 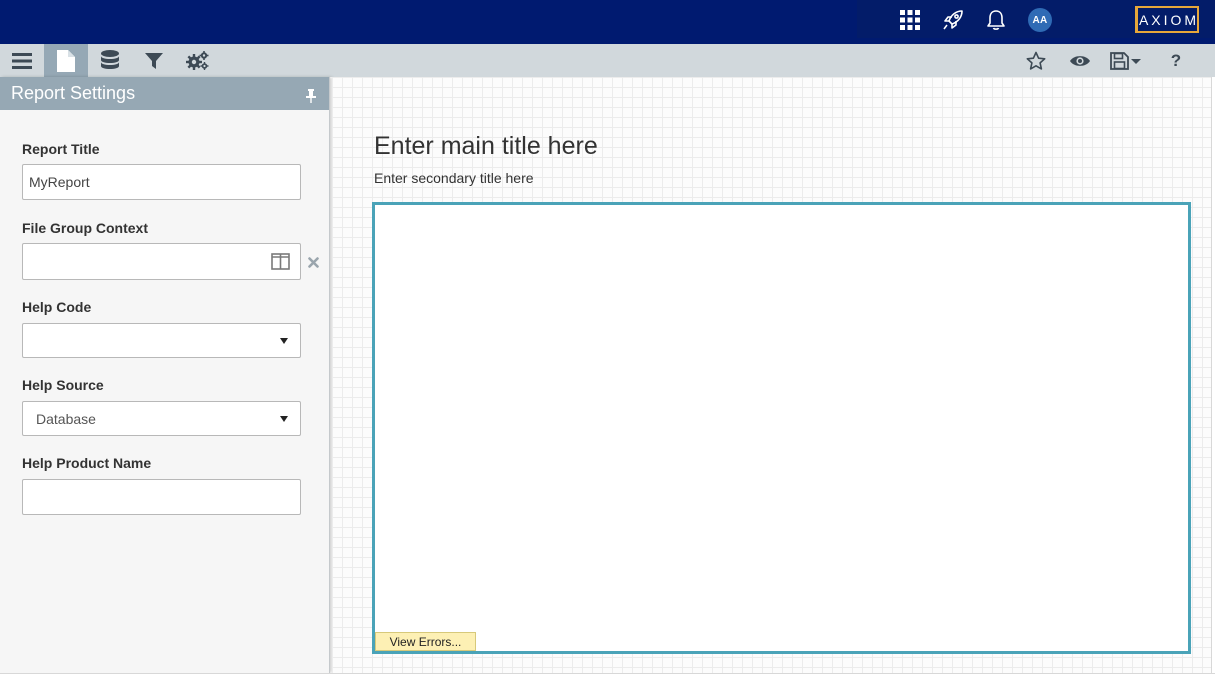 I want to click on secondary-title: Enter secondary title here, so click(x=454, y=178).